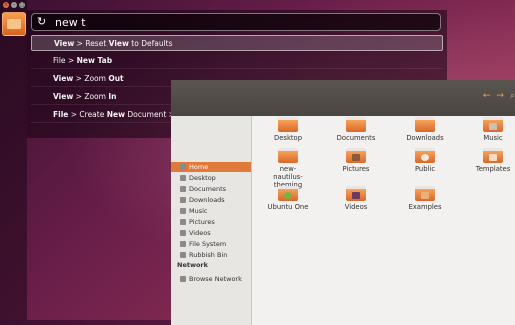 This screenshot has width=515, height=325. I want to click on sidebar-item-label: Documents, so click(208, 189).